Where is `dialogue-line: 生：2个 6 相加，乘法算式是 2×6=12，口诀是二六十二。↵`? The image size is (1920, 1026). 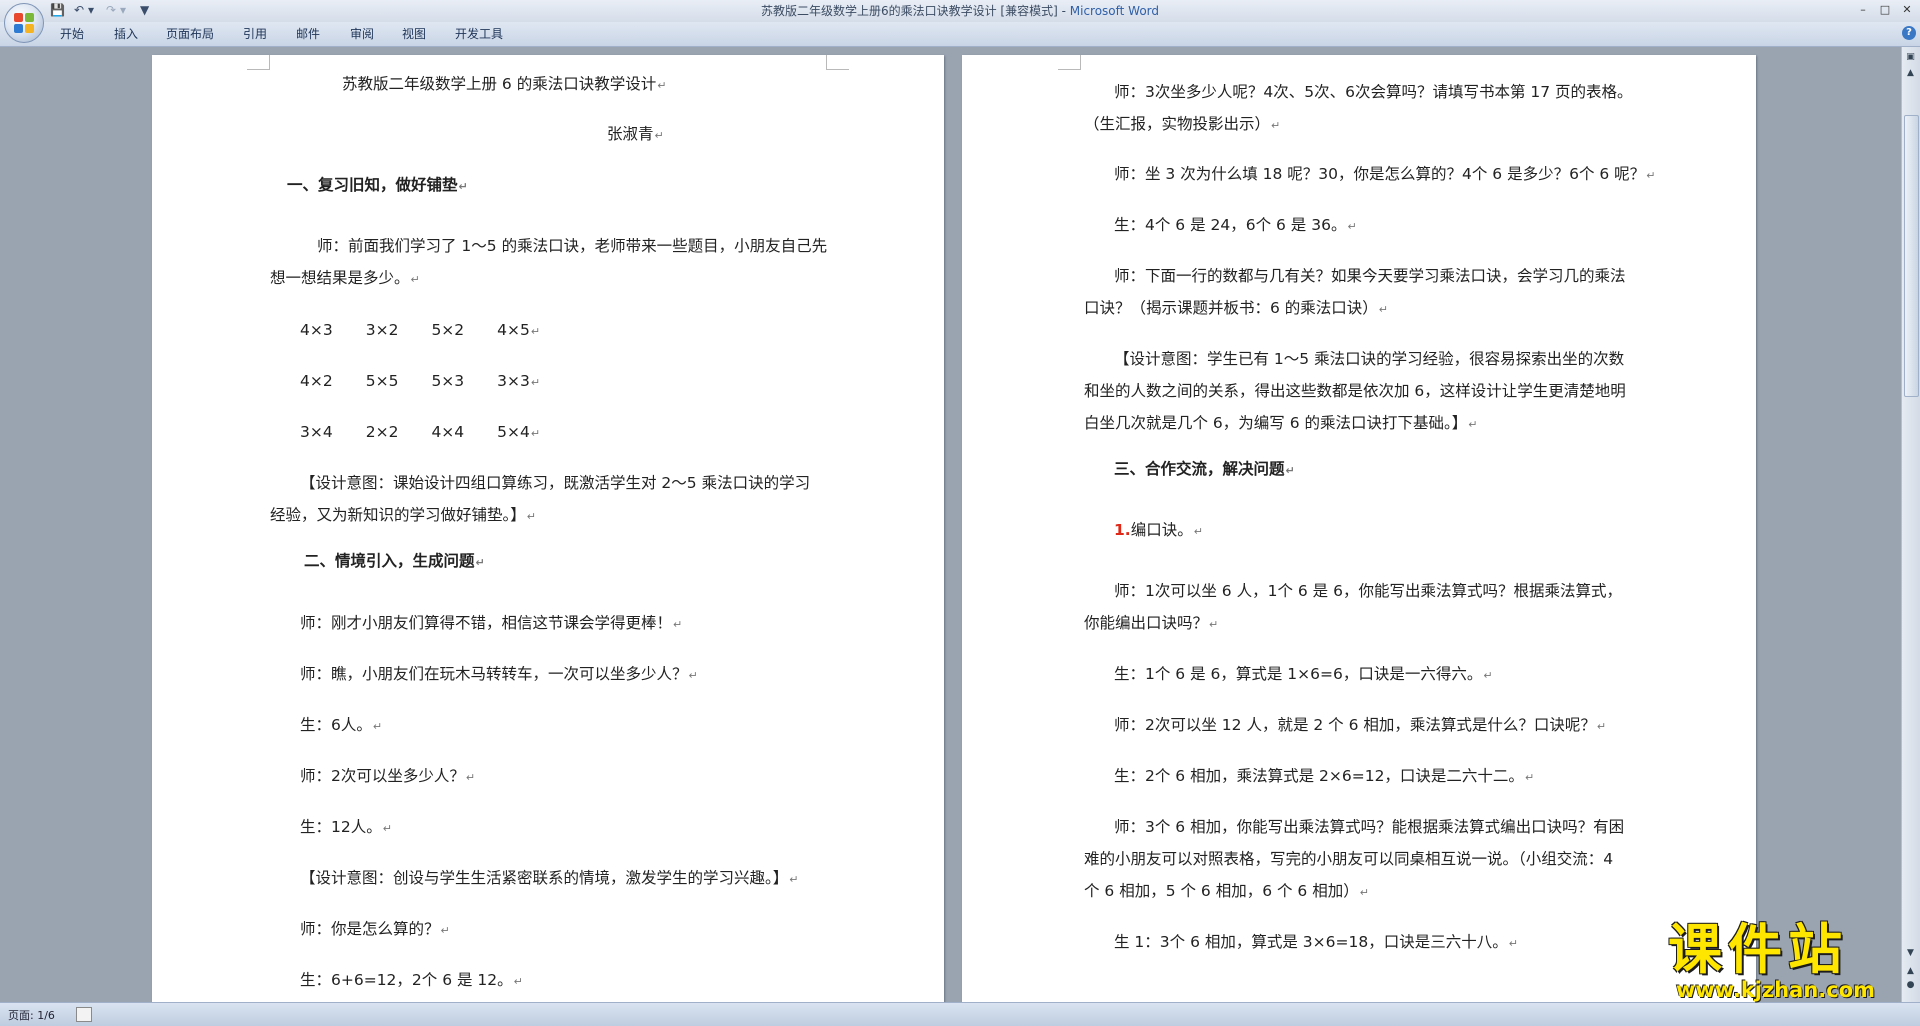 dialogue-line: 生：2个 6 相加，乘法算式是 2×6=12，口诀是二六十二。↵ is located at coordinates (1324, 776).